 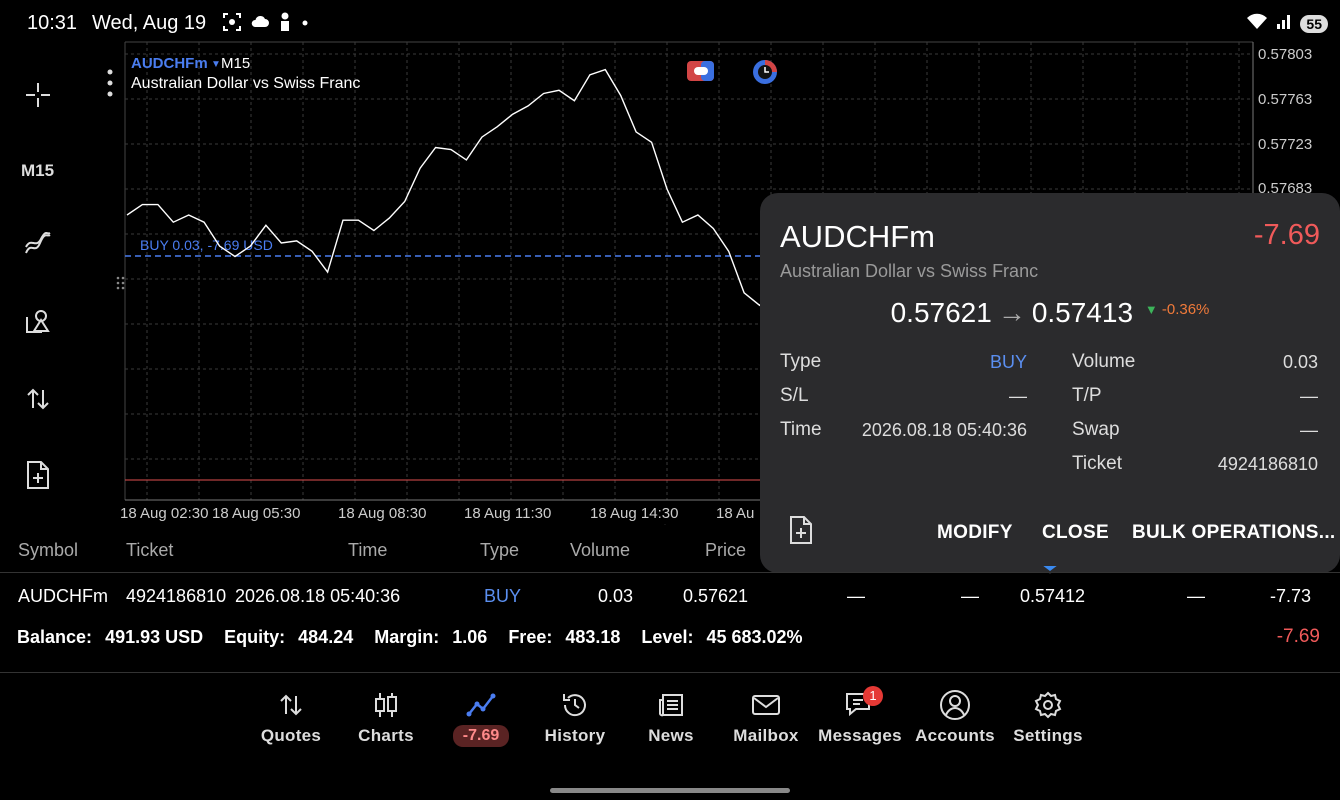 I want to click on signal-icon, so click(x=1284, y=23).